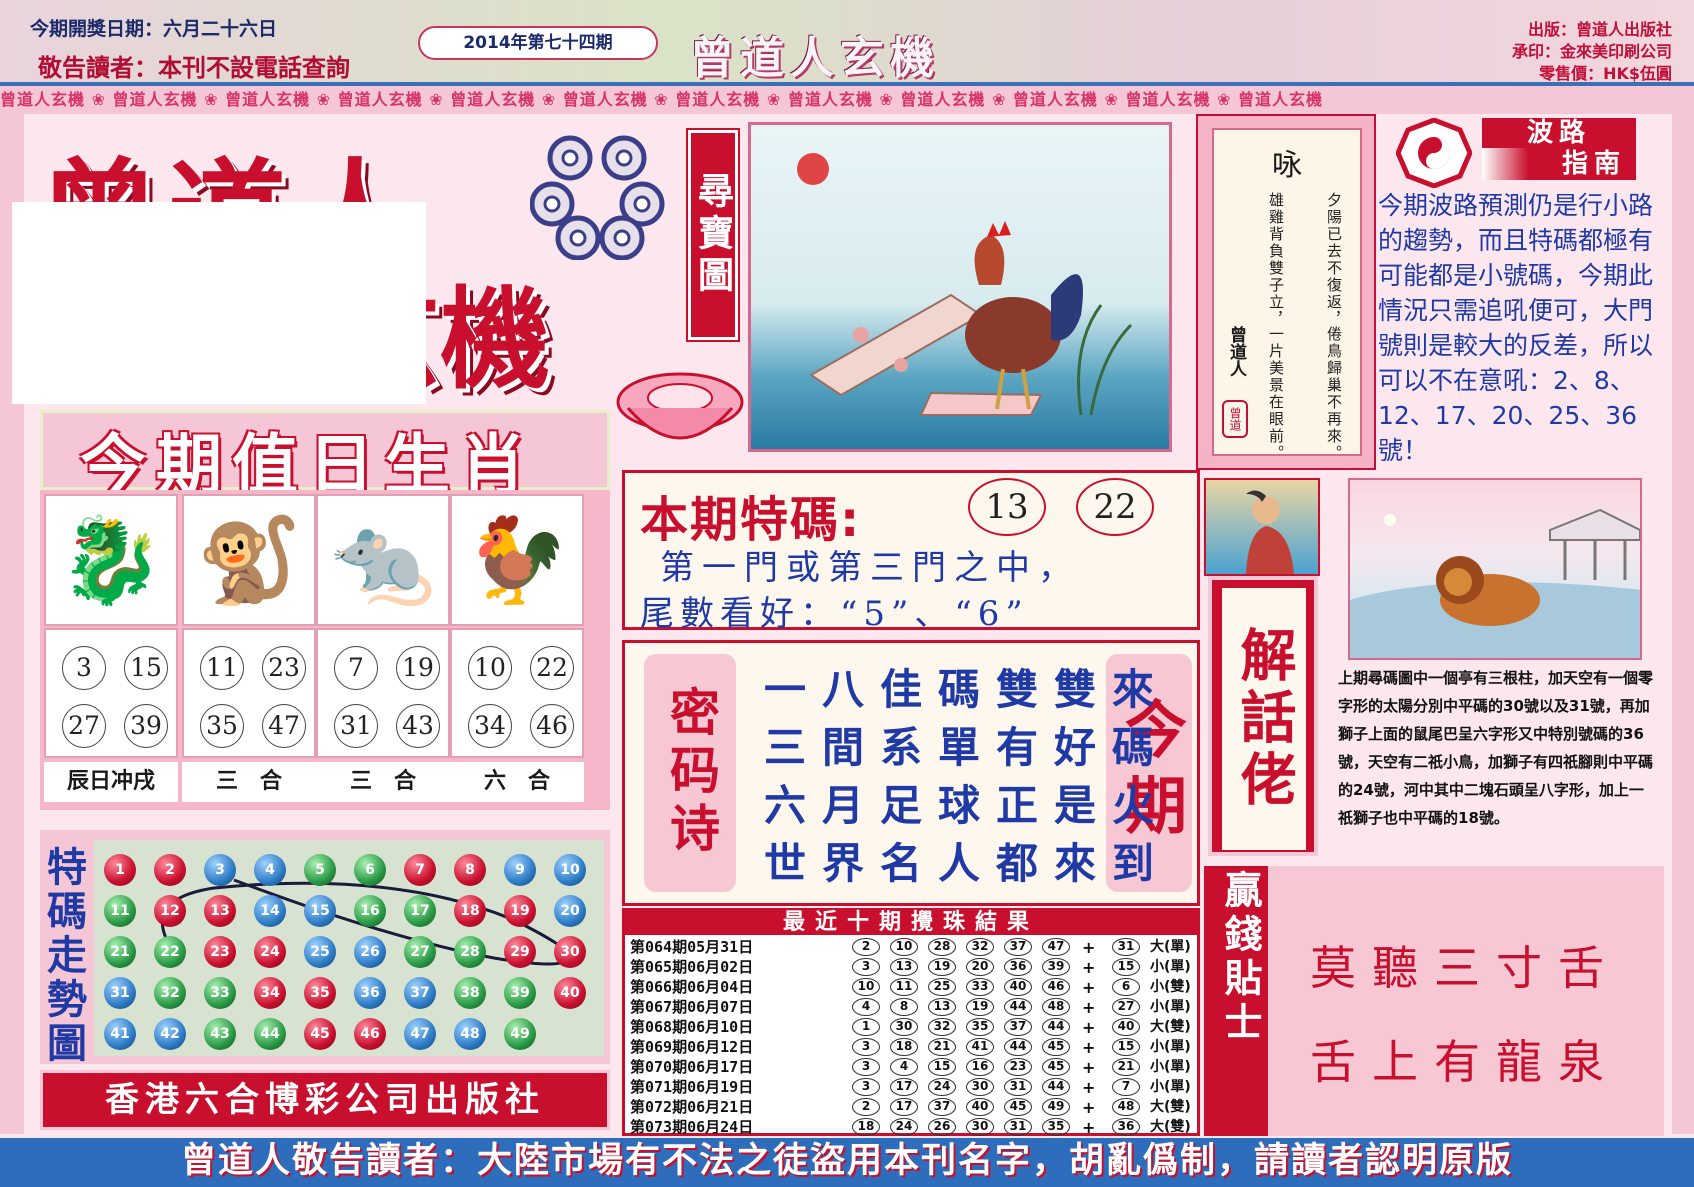  I want to click on results-number: 20, so click(980, 967).